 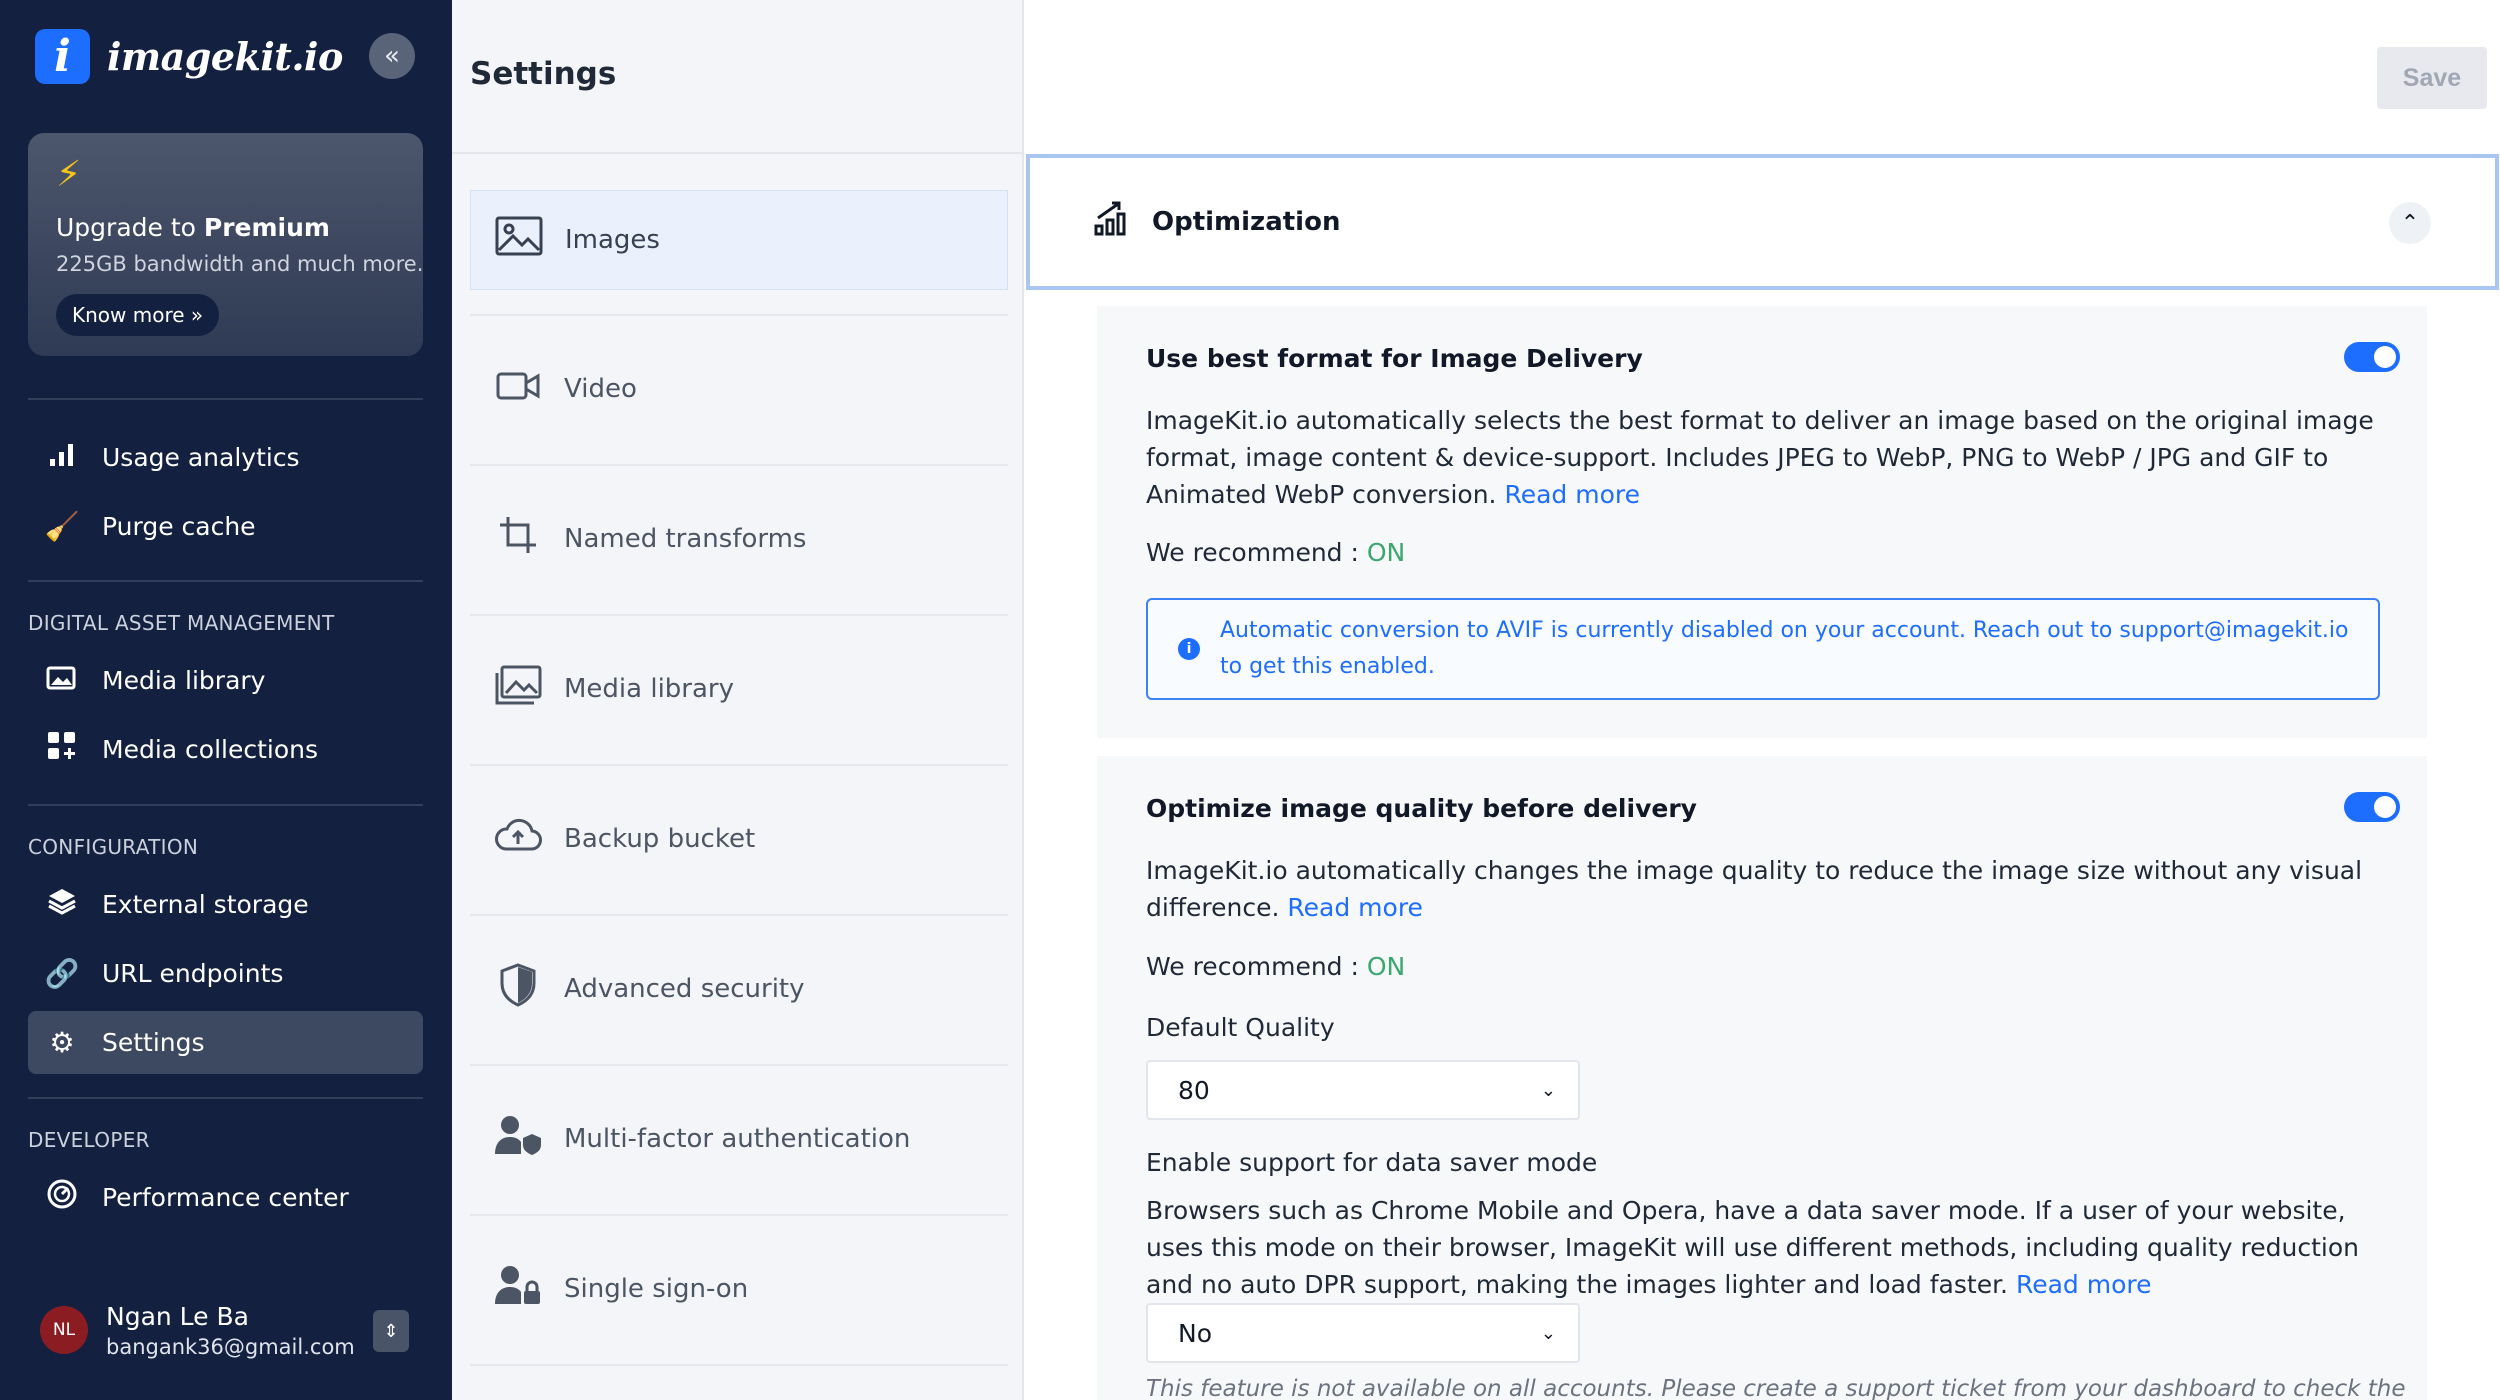 What do you see at coordinates (62, 526) in the screenshot?
I see `broom-icon: 🧹` at bounding box center [62, 526].